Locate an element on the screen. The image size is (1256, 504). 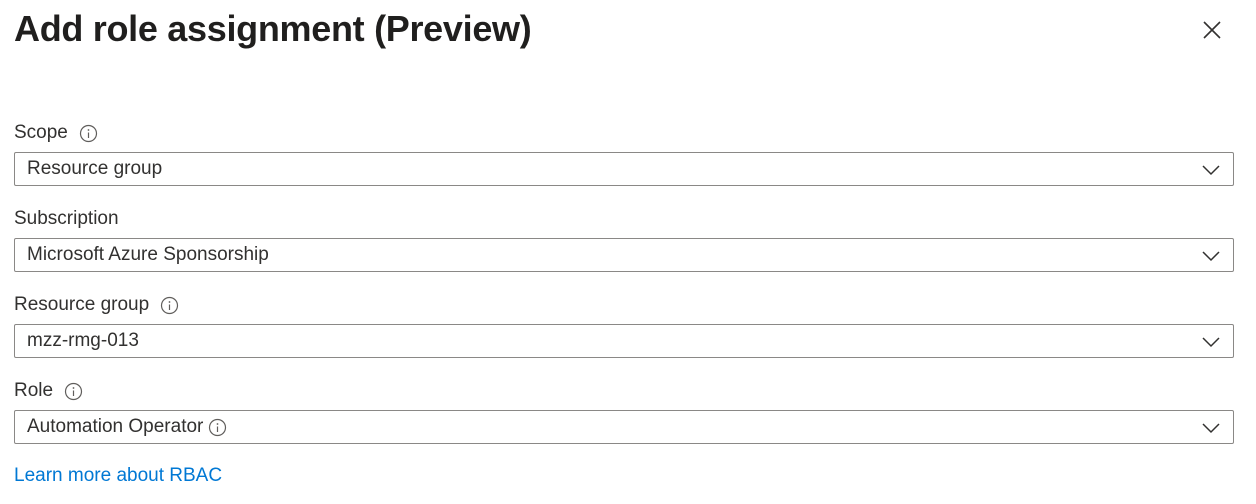
close-button is located at coordinates (1212, 30).